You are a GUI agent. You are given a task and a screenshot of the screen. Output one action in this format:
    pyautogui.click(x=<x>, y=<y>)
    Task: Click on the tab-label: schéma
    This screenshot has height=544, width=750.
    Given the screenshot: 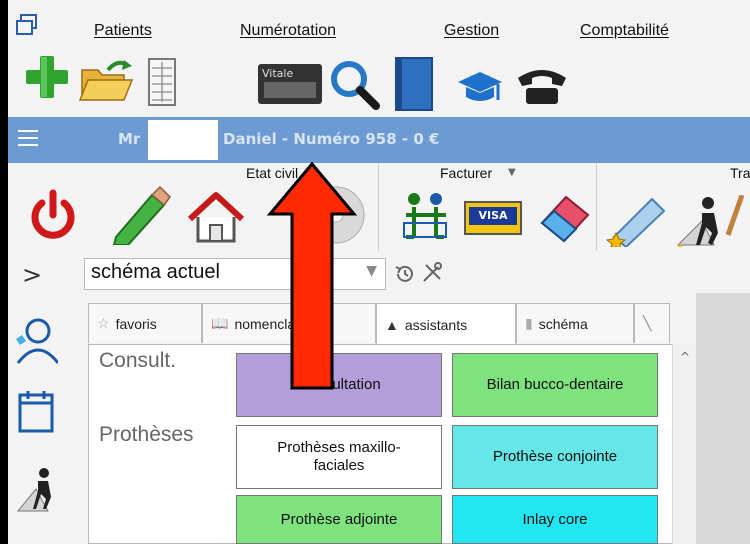 What is the action you would take?
    pyautogui.click(x=563, y=323)
    